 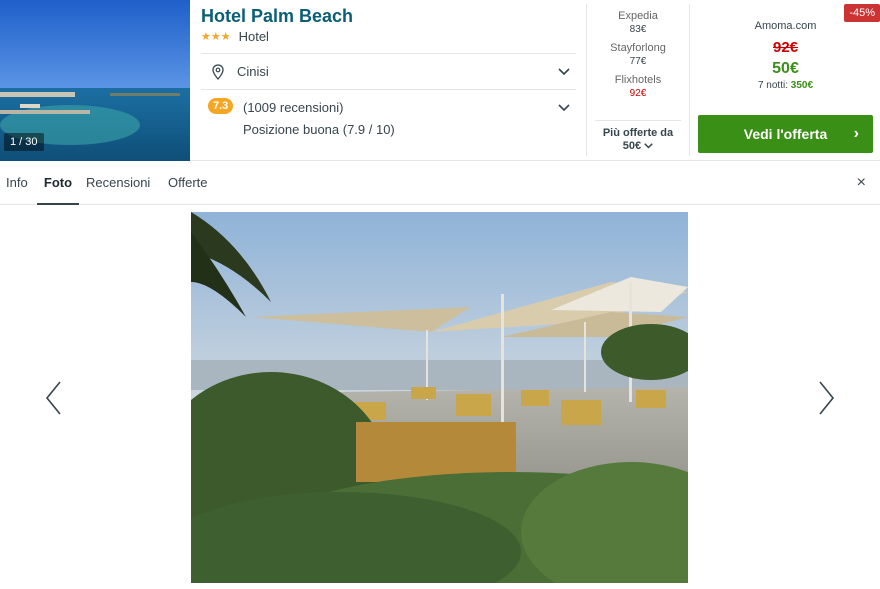 I want to click on previous-photo-arrow-icon, so click(x=54, y=398).